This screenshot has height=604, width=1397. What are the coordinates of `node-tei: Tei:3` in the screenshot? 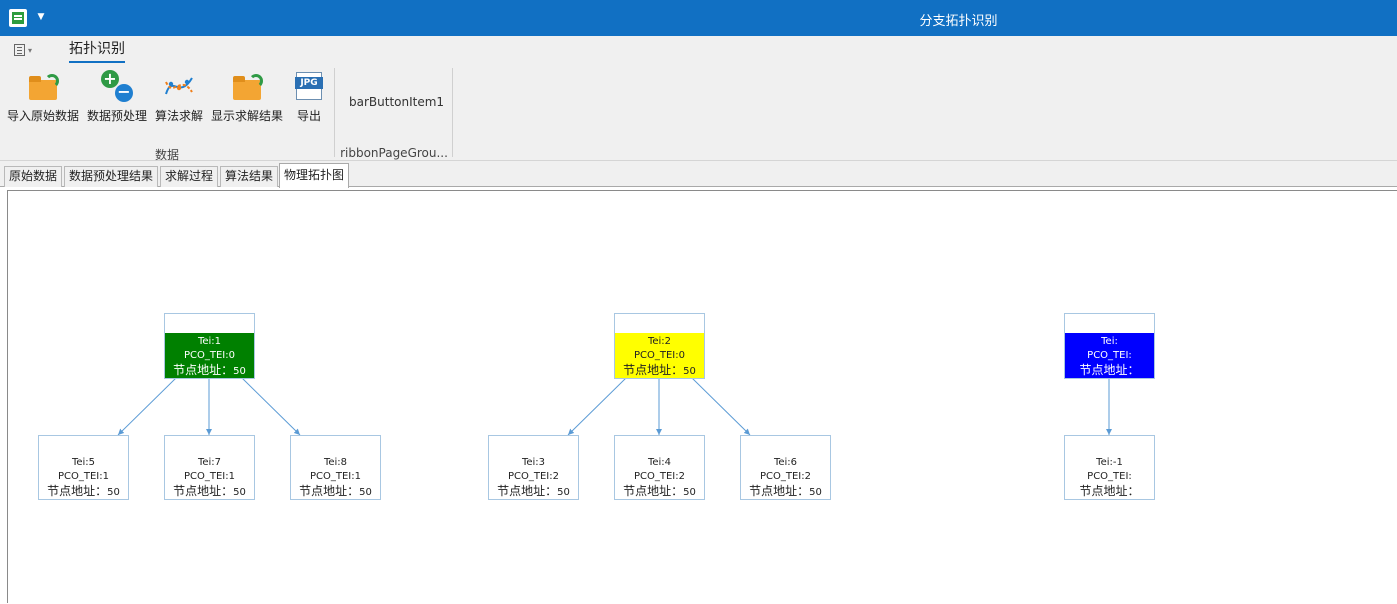 It's located at (533, 462).